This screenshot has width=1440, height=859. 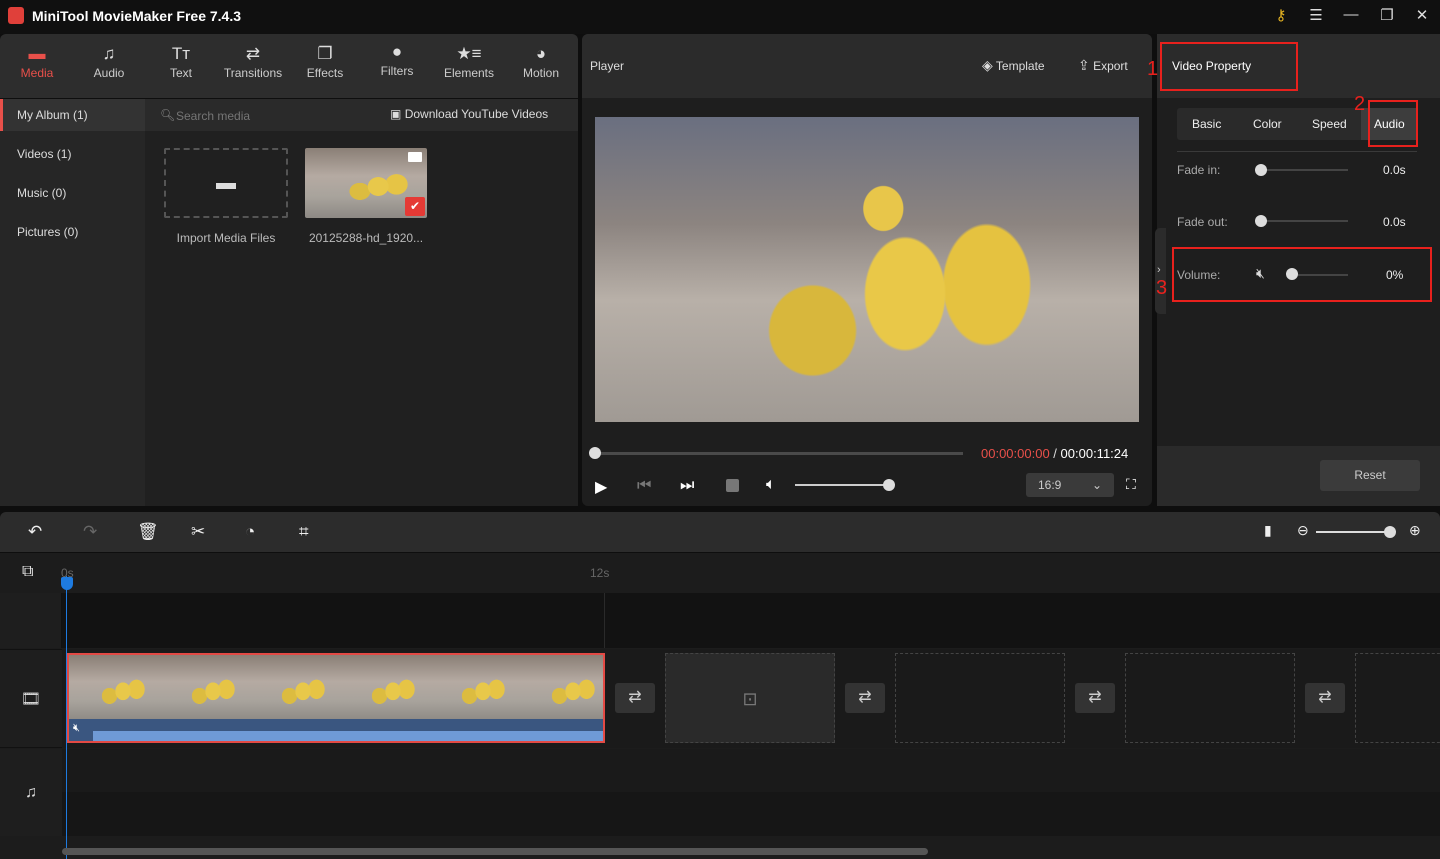 What do you see at coordinates (90, 532) in the screenshot?
I see `redo-icon: ↷` at bounding box center [90, 532].